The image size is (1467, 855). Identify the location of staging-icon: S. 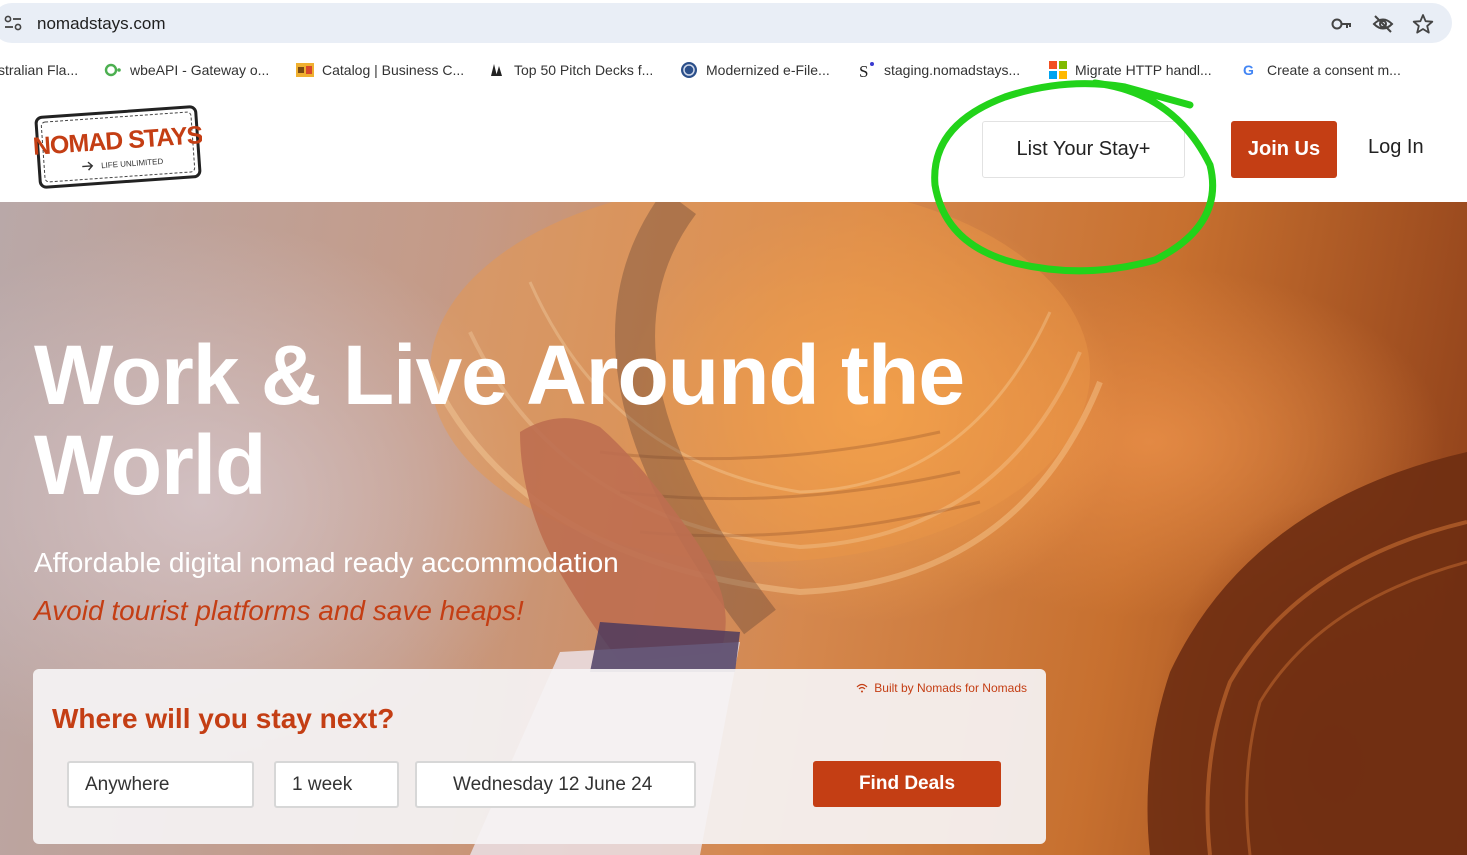
(866, 70).